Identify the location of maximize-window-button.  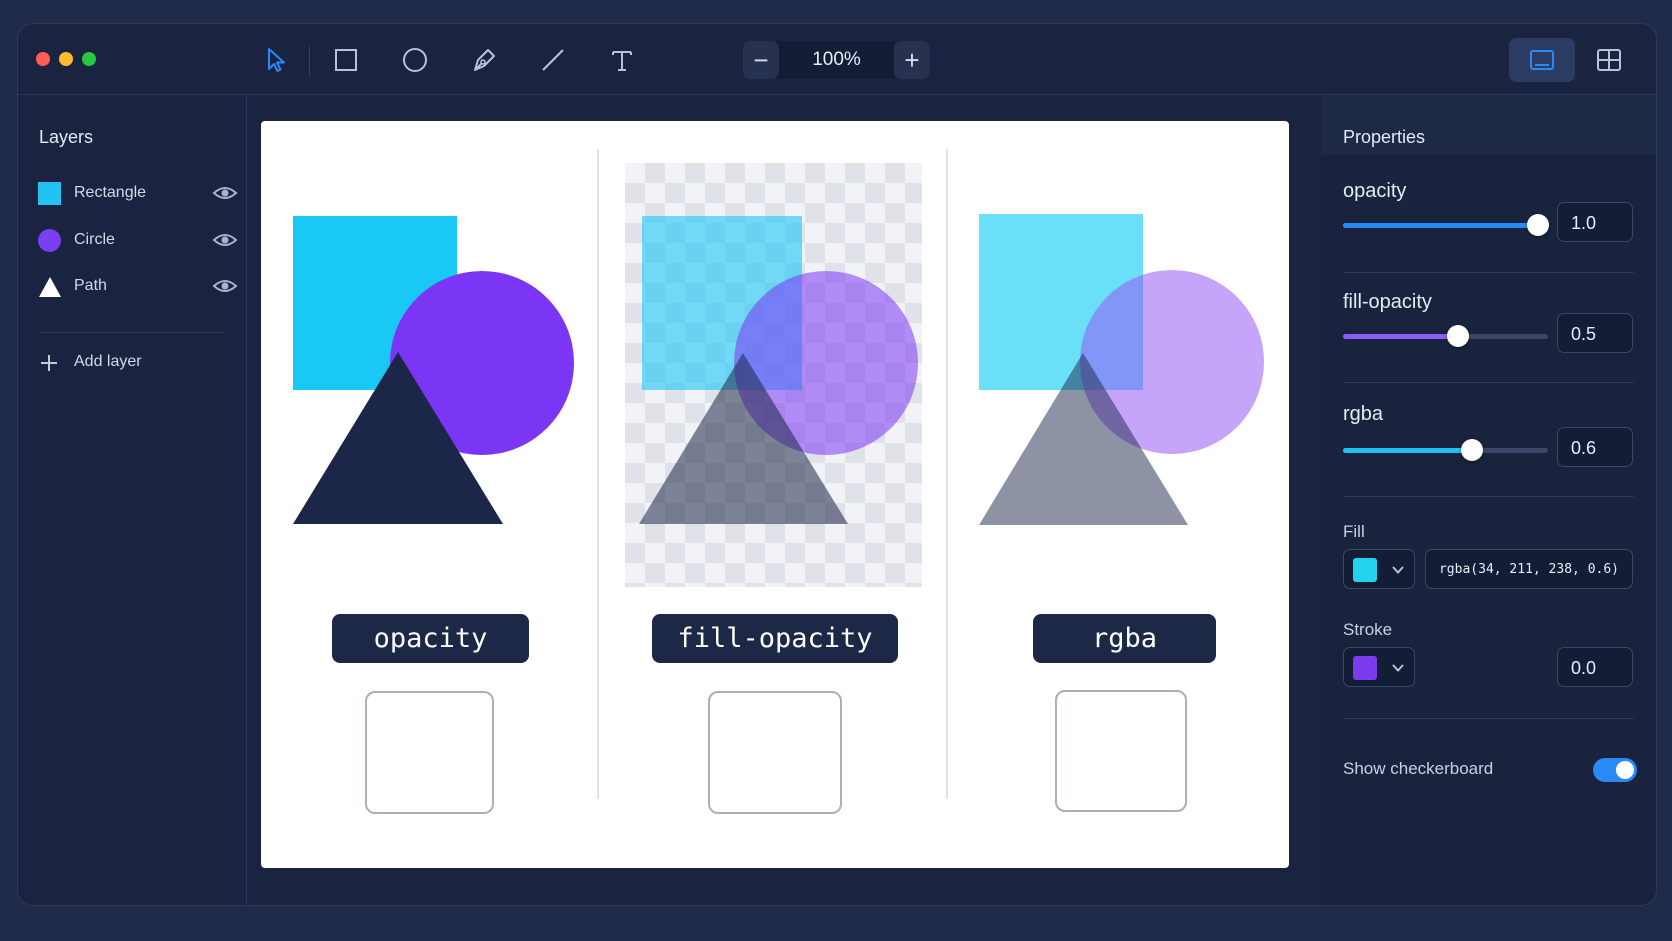
(89, 59).